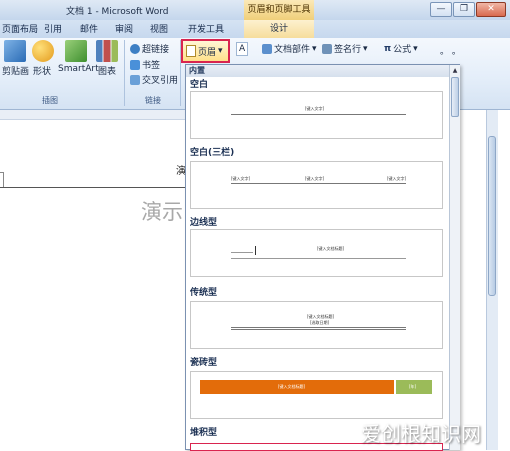  I want to click on hyperlink-label: 超链接, so click(156, 50).